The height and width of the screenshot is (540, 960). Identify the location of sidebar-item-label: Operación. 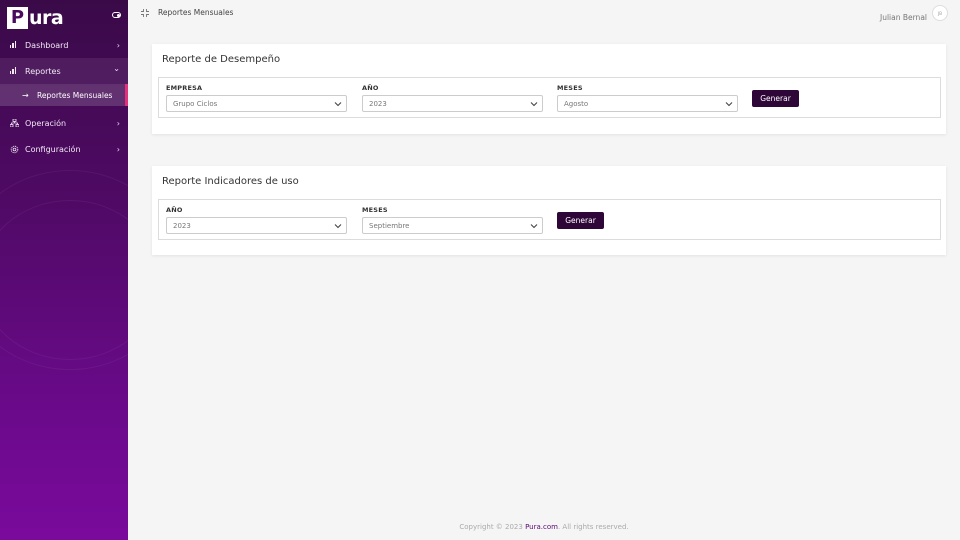
(46, 123).